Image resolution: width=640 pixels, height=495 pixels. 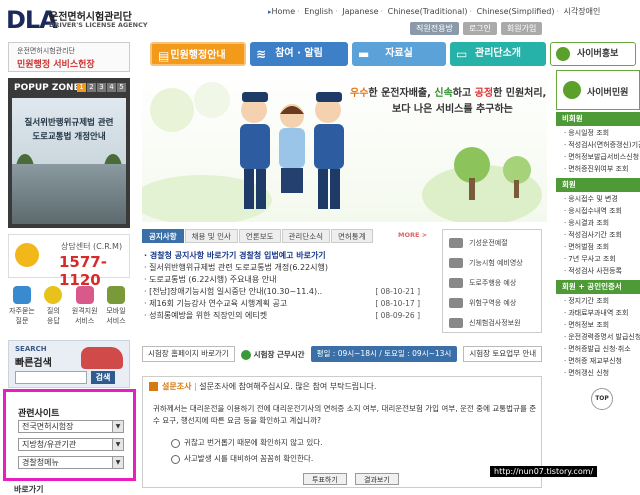 I want to click on cyber-civil-header: 사이버민원, so click(x=598, y=90).